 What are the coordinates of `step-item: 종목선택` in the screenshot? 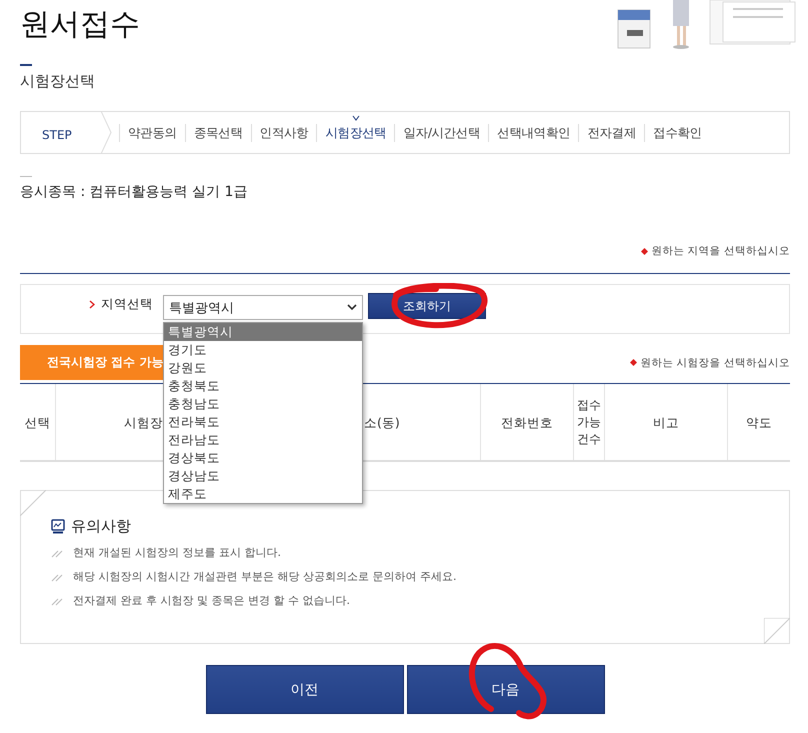 It's located at (217, 133).